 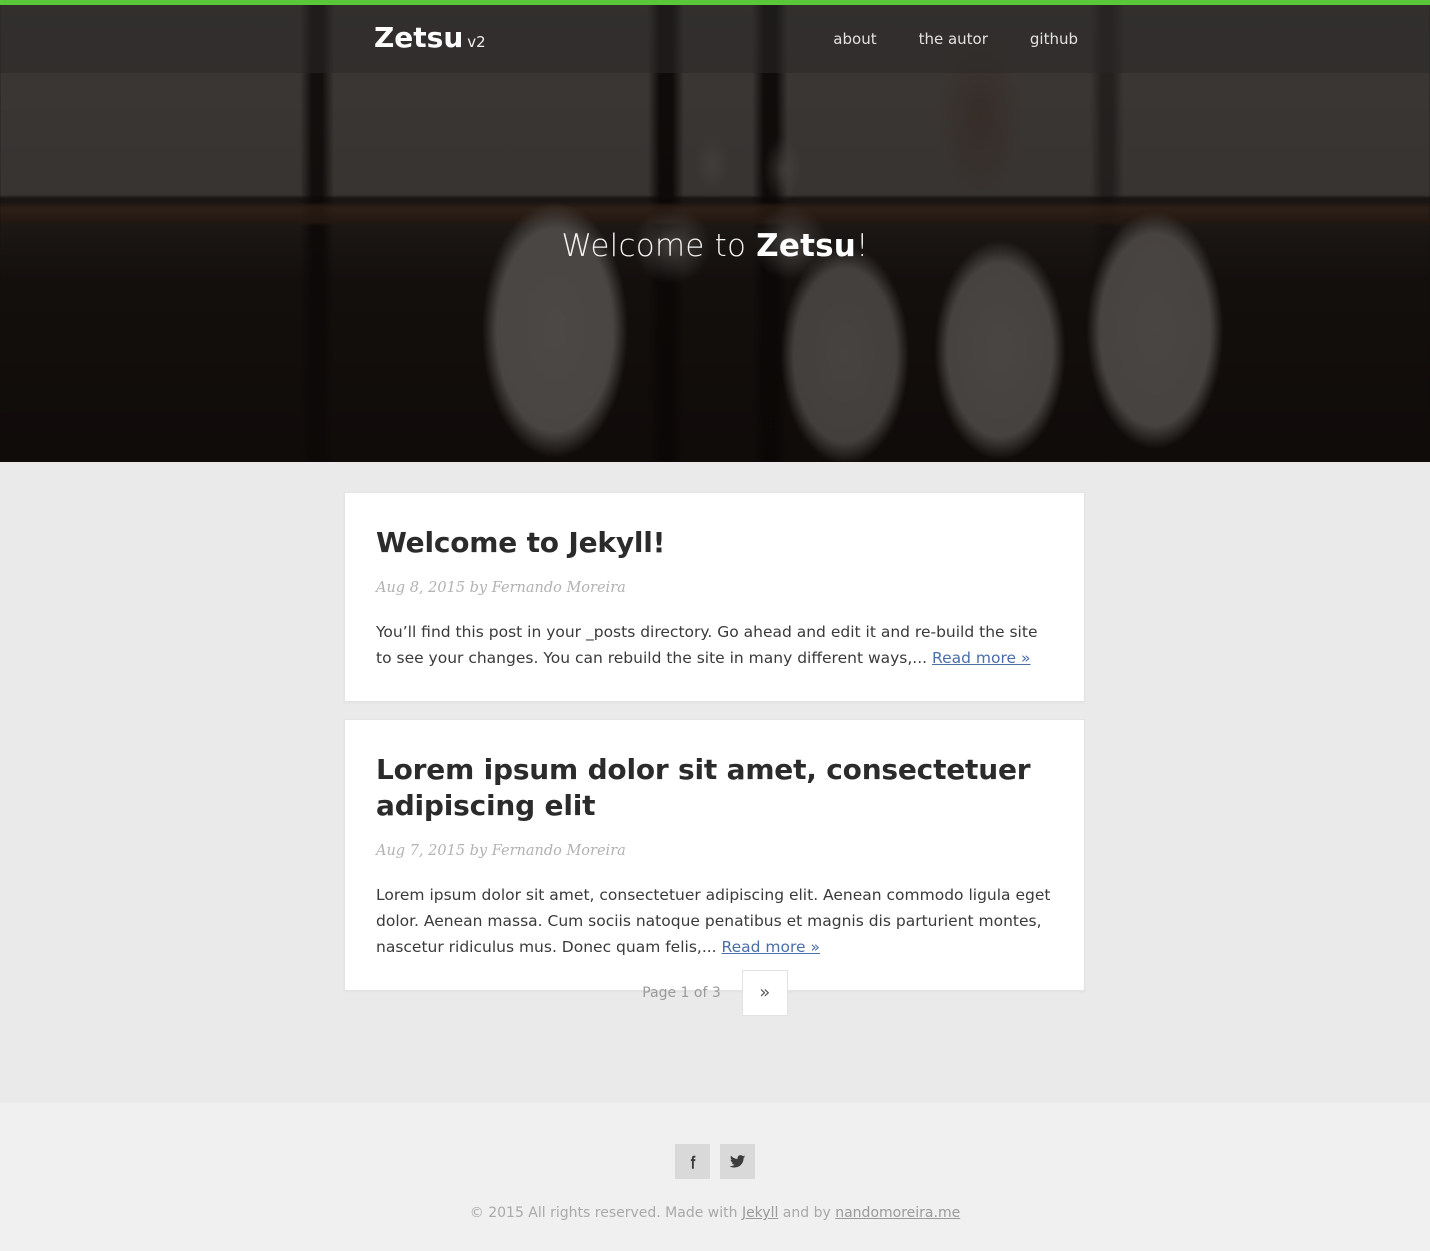 I want to click on next-page-button: », so click(x=764, y=993).